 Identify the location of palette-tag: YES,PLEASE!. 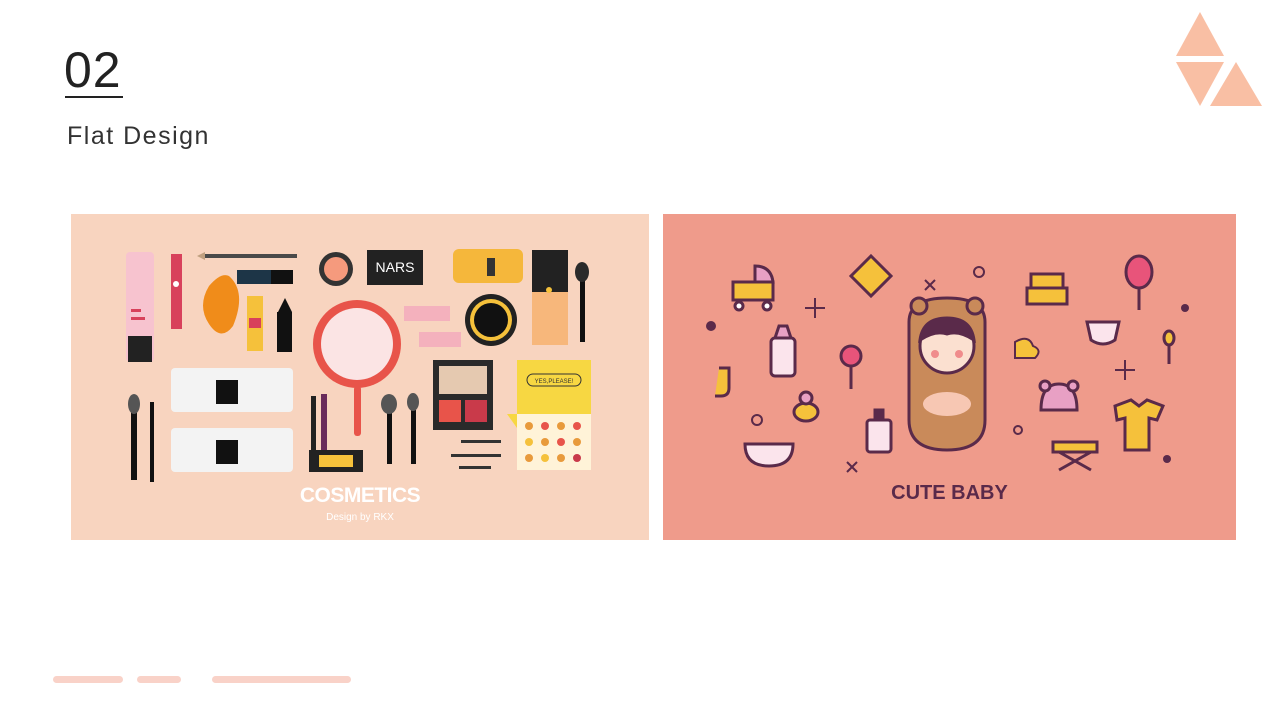
(554, 382).